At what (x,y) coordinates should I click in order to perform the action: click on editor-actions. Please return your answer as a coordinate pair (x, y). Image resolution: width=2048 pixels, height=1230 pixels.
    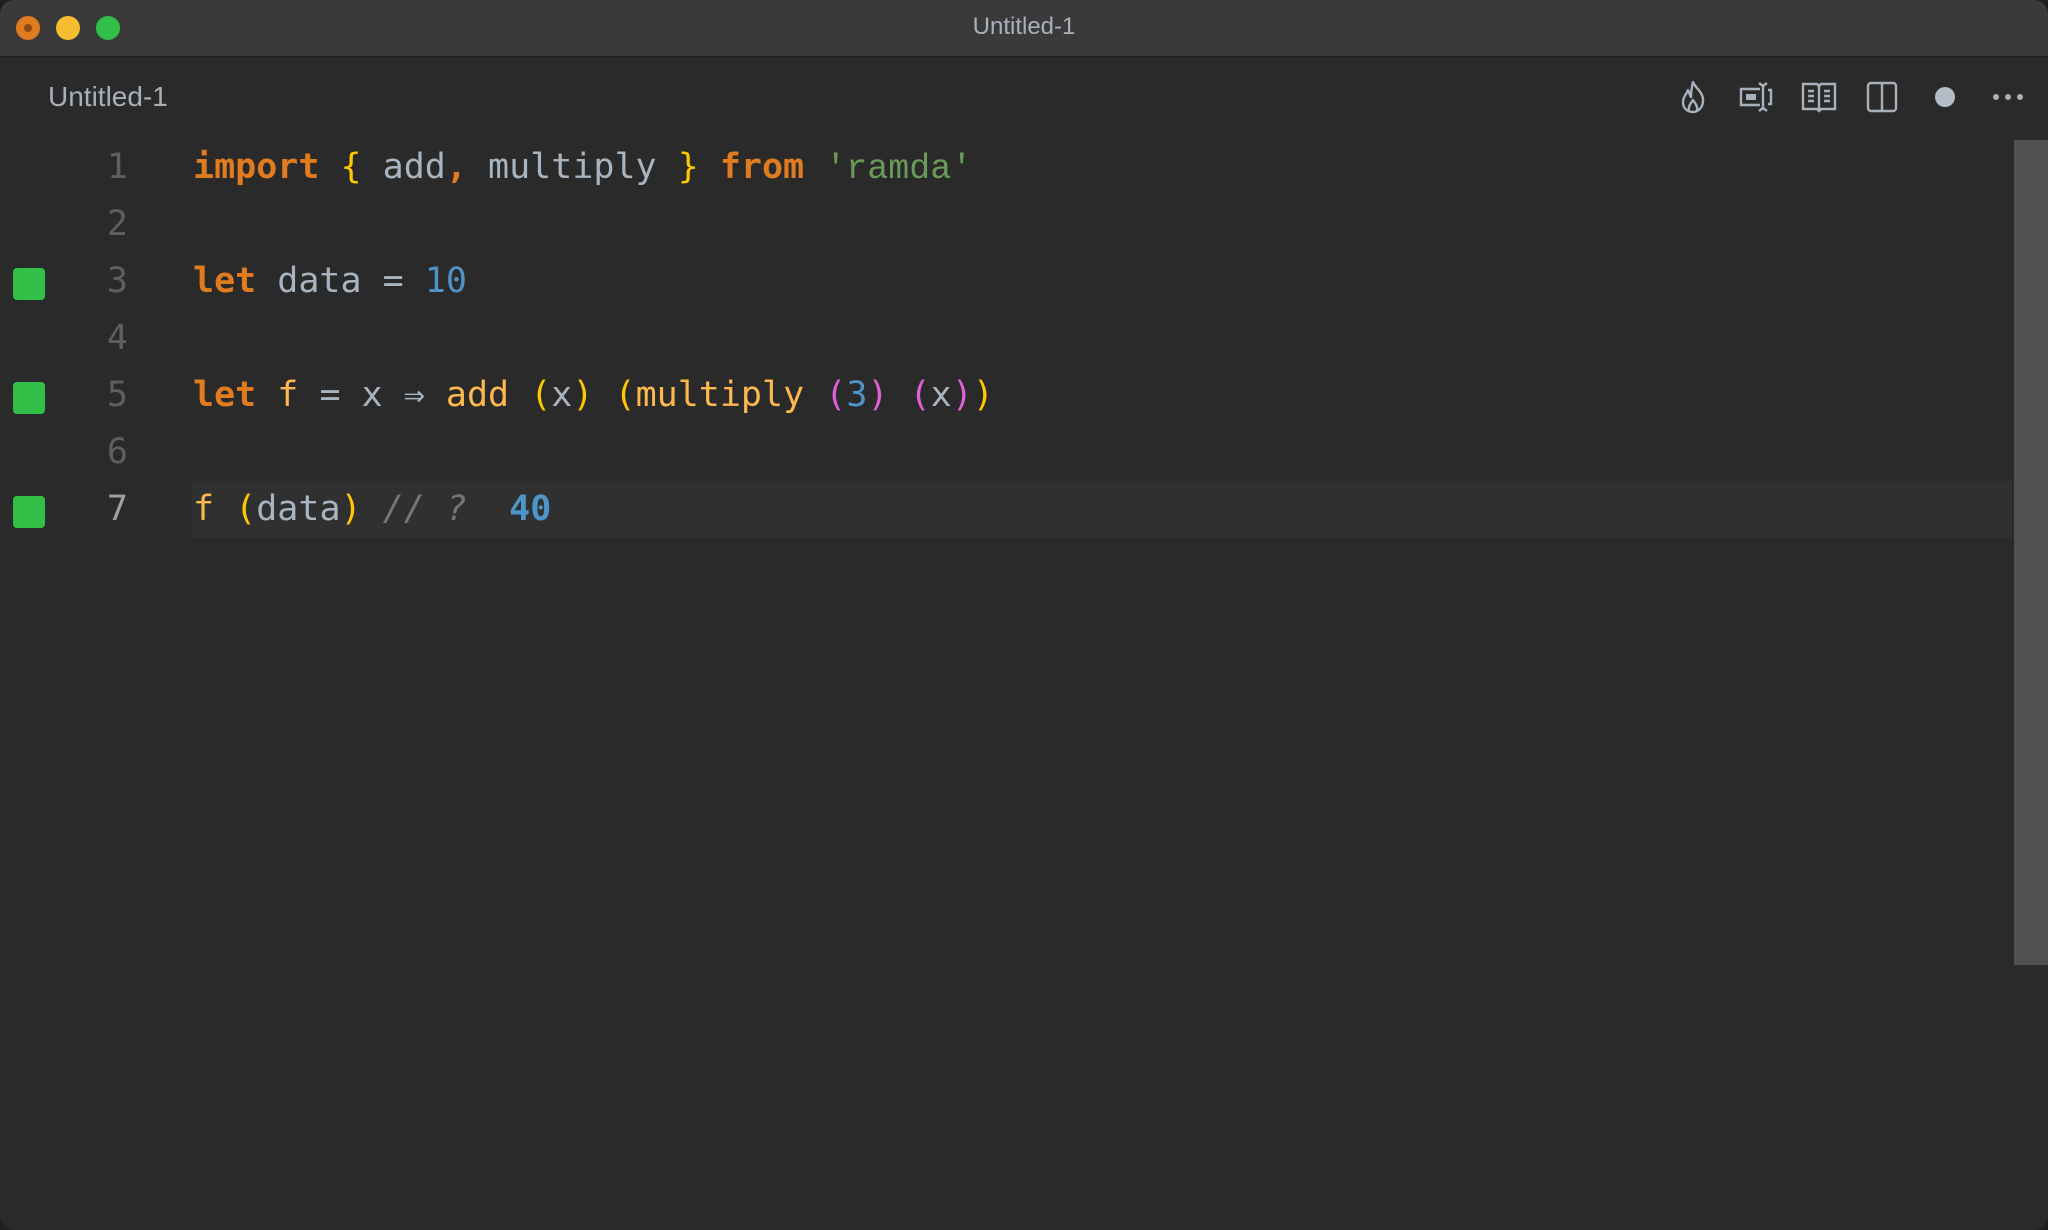
    Looking at the image, I should click on (1839, 97).